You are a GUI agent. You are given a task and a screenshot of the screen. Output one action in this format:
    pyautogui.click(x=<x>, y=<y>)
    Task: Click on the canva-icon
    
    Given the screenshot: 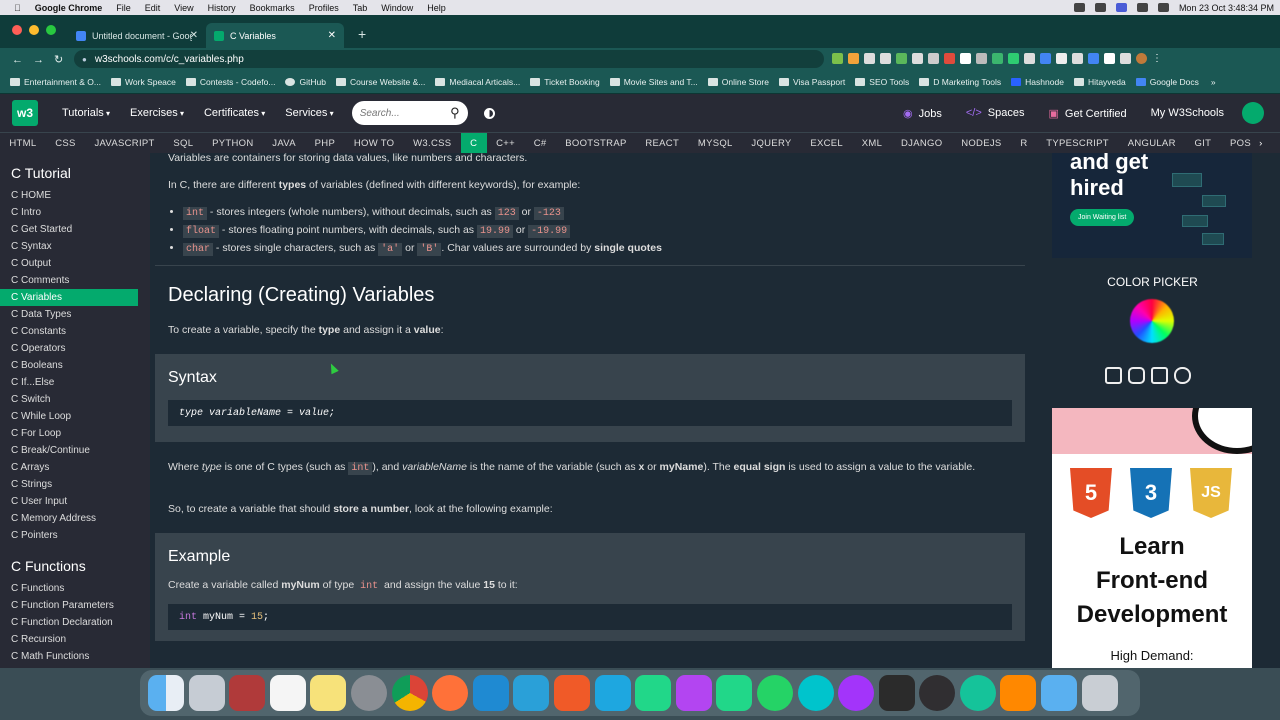 What is the action you would take?
    pyautogui.click(x=815, y=693)
    